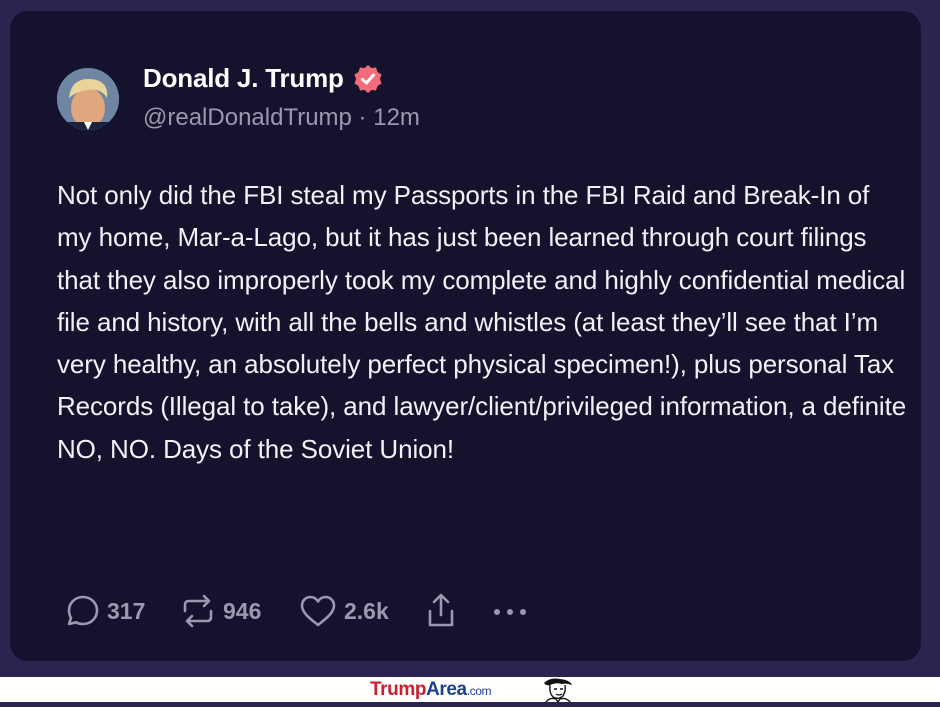  Describe the element at coordinates (242, 610) in the screenshot. I see `repost-count: 946` at that location.